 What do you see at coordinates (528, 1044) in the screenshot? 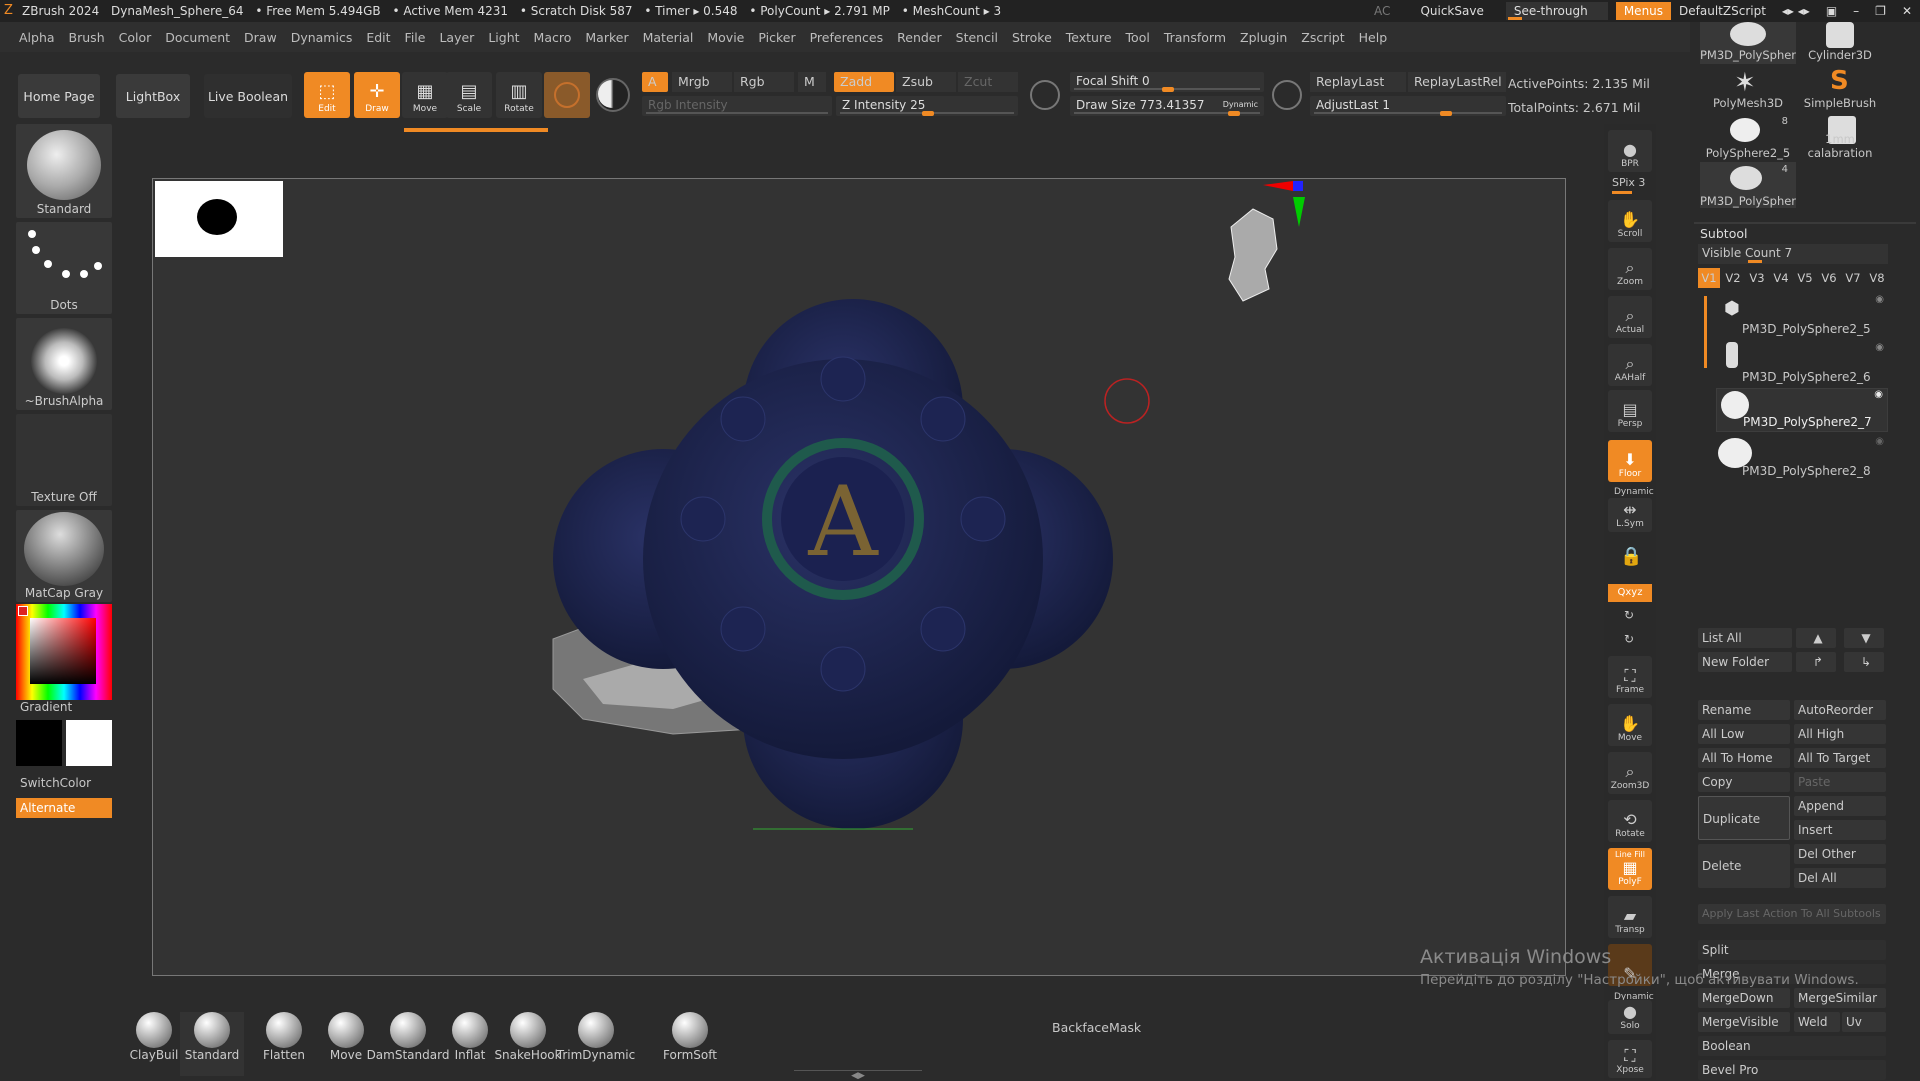
I see `brush-snakehook: SnakeHook` at bounding box center [528, 1044].